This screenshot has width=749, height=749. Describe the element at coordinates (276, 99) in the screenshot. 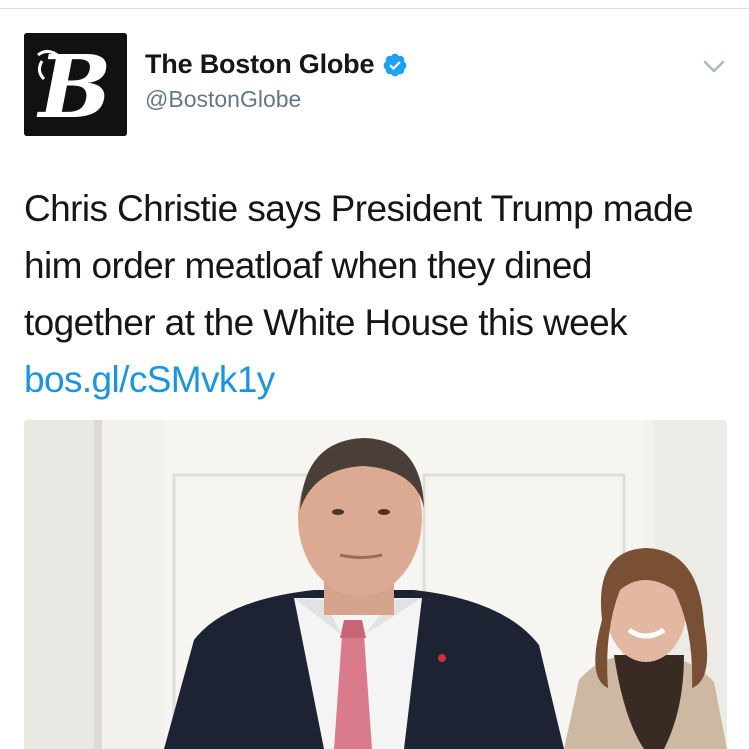

I see `author-handle: @BostonGlobe` at that location.